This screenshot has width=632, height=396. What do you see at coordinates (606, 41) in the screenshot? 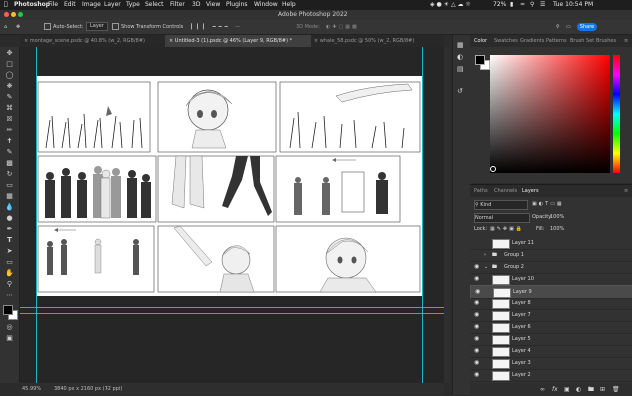
I see `tab-brushes: Brushes` at bounding box center [606, 41].